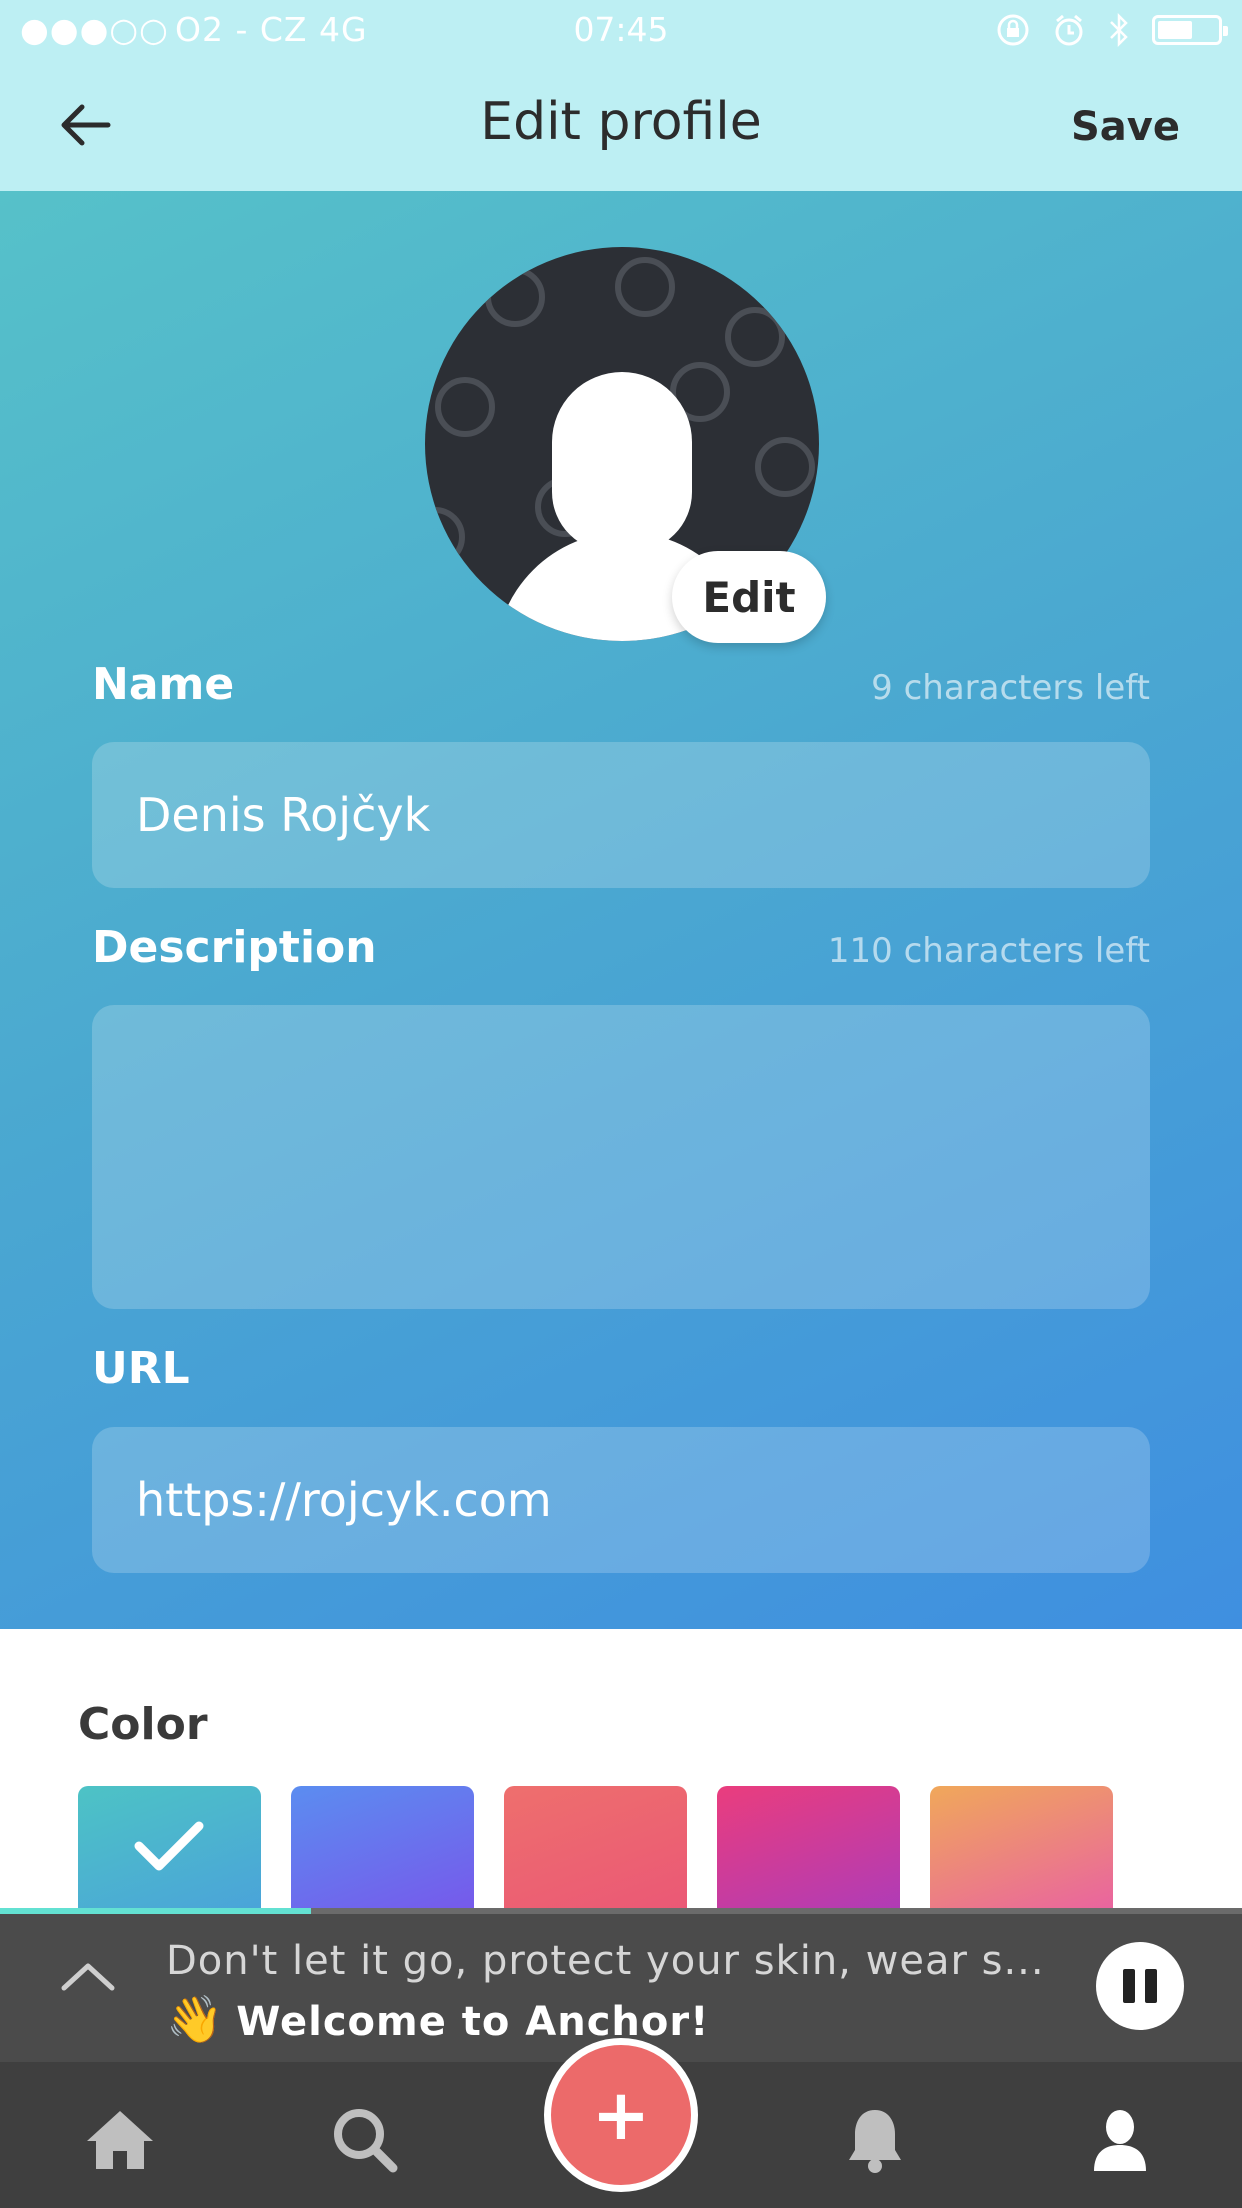  What do you see at coordinates (622, 462) in the screenshot?
I see `default-avatar-icon` at bounding box center [622, 462].